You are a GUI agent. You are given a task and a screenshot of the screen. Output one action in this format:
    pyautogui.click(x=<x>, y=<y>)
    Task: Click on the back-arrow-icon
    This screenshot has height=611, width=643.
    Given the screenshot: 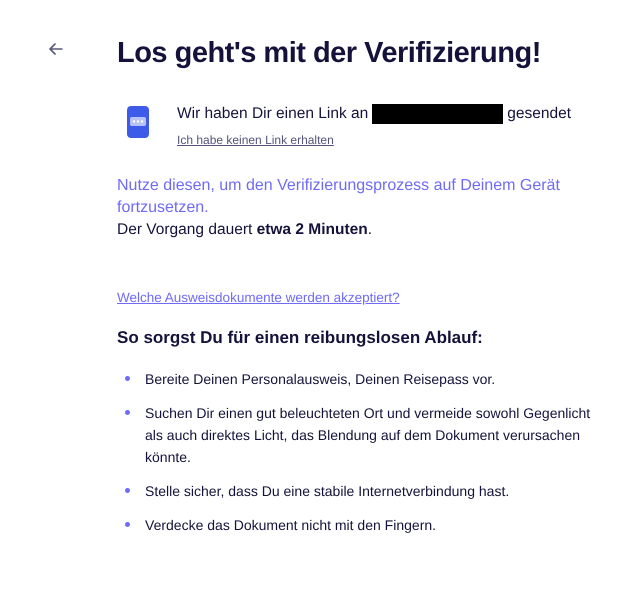 What is the action you would take?
    pyautogui.click(x=56, y=49)
    